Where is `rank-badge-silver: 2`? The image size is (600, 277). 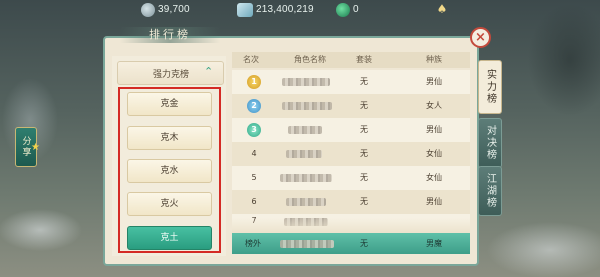 rank-badge-silver: 2 is located at coordinates (254, 106).